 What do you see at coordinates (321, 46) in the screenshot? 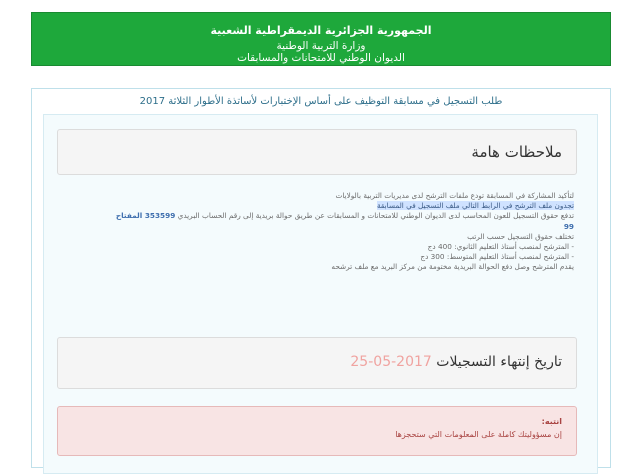
I see `header-ministry: وزارة التربية الوطنية` at bounding box center [321, 46].